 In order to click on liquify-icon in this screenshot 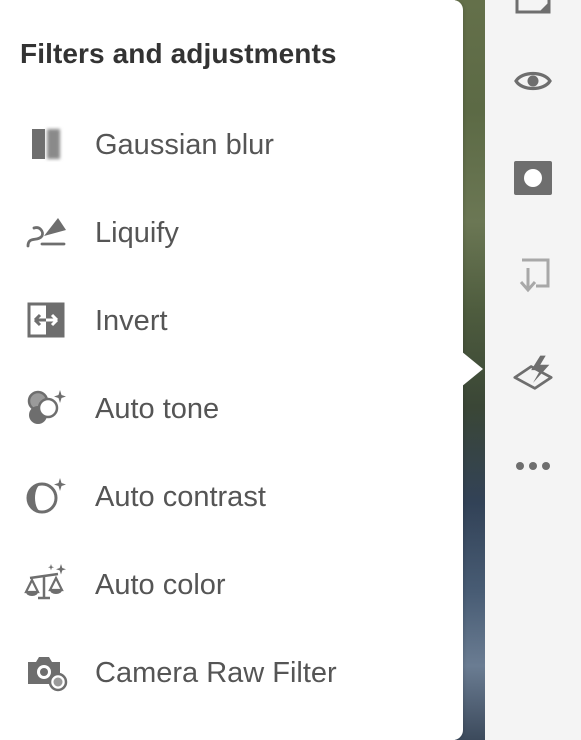, I will do `click(46, 232)`.